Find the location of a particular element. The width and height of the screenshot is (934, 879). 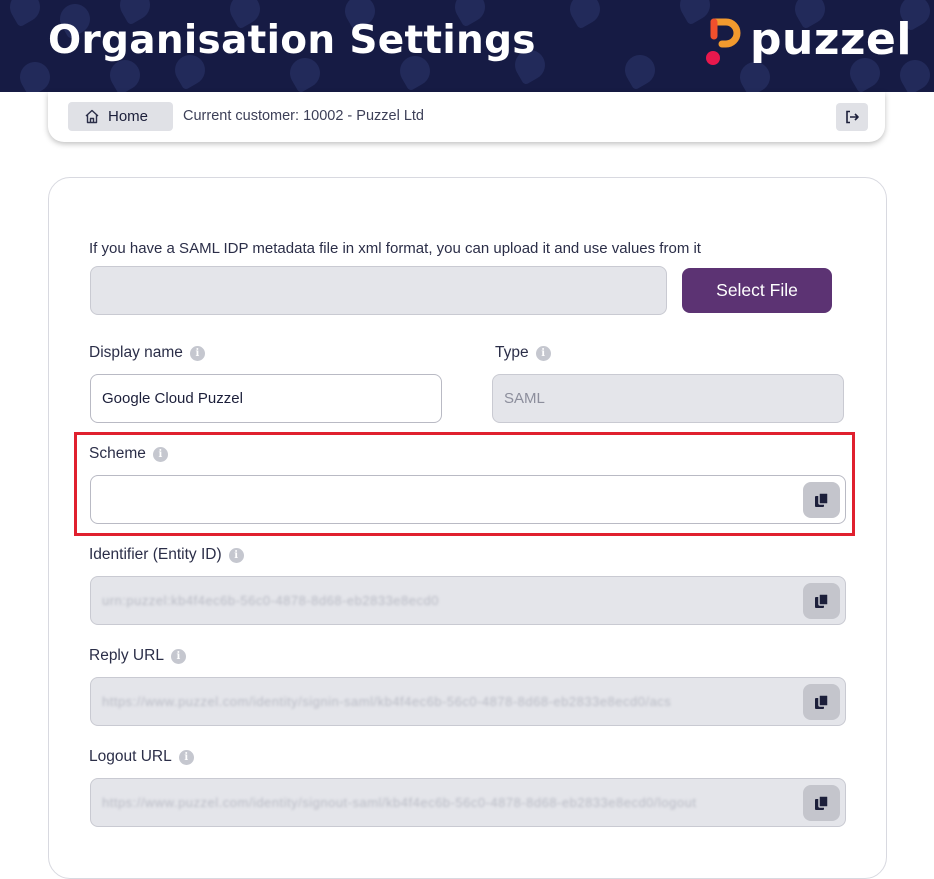

metadata-file-input is located at coordinates (378, 290).